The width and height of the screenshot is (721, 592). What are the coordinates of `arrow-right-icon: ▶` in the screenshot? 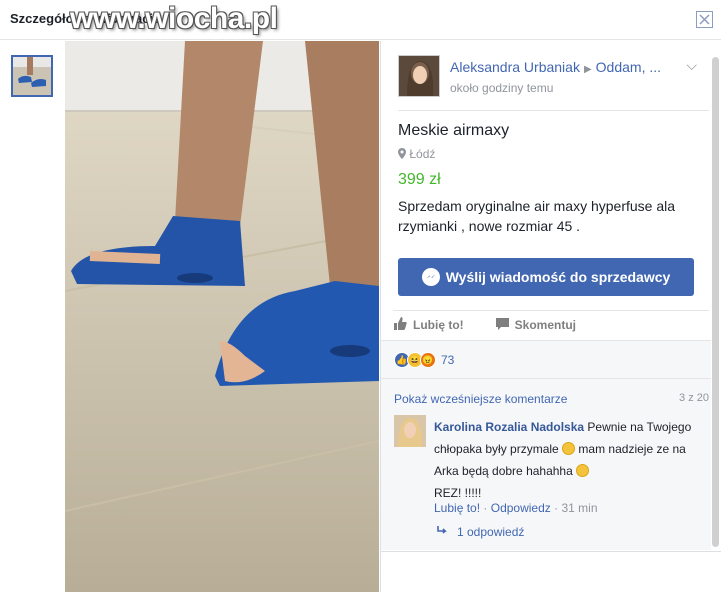 It's located at (587, 69).